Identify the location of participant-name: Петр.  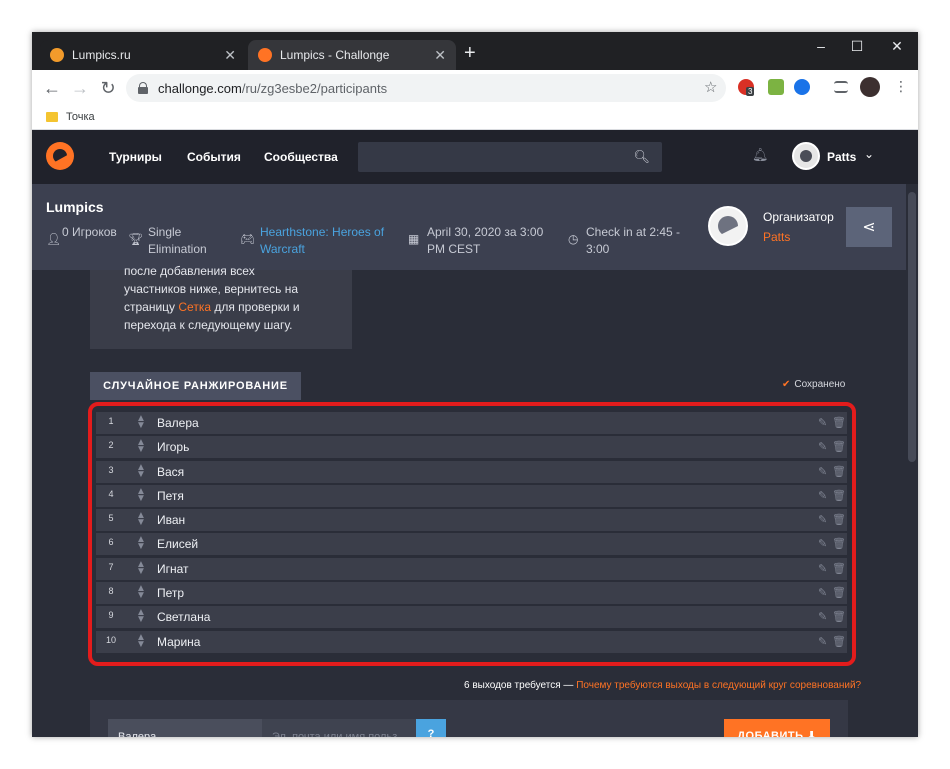
(171, 593).